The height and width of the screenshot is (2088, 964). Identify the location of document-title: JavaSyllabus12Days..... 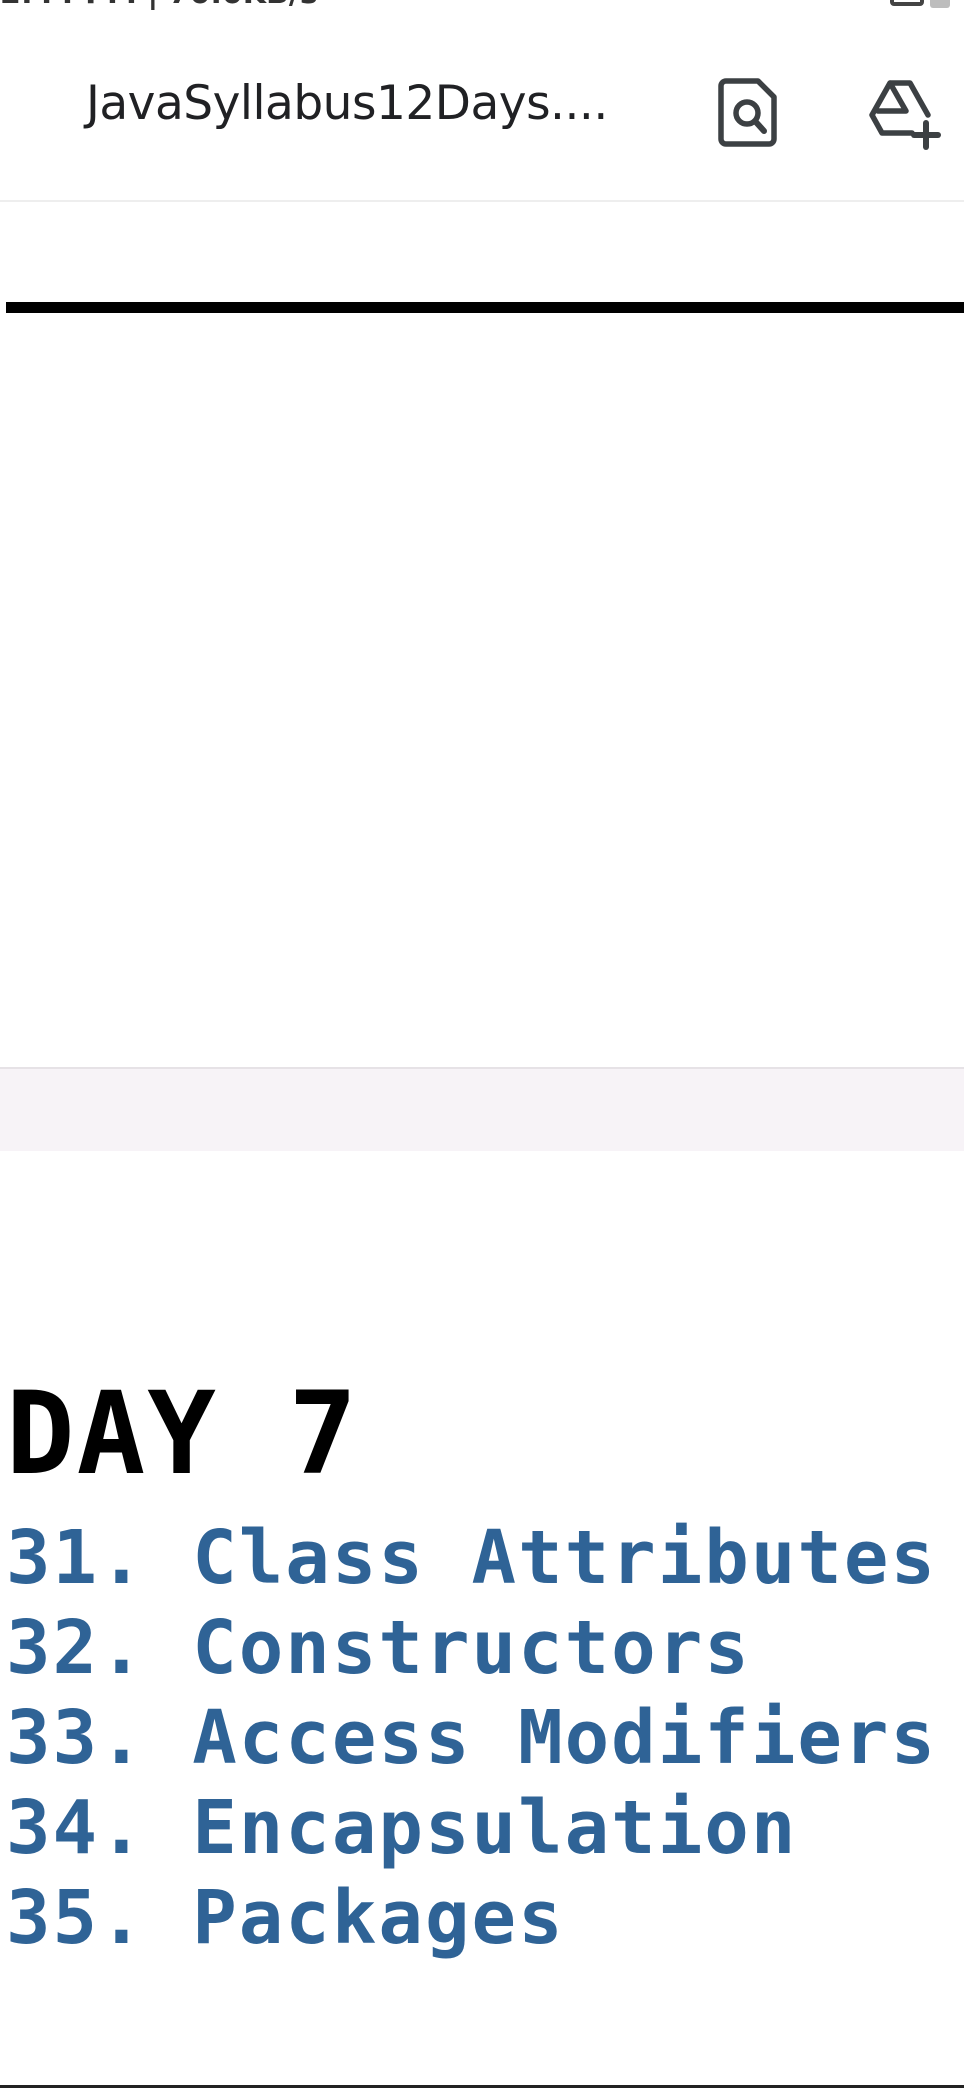
(347, 103).